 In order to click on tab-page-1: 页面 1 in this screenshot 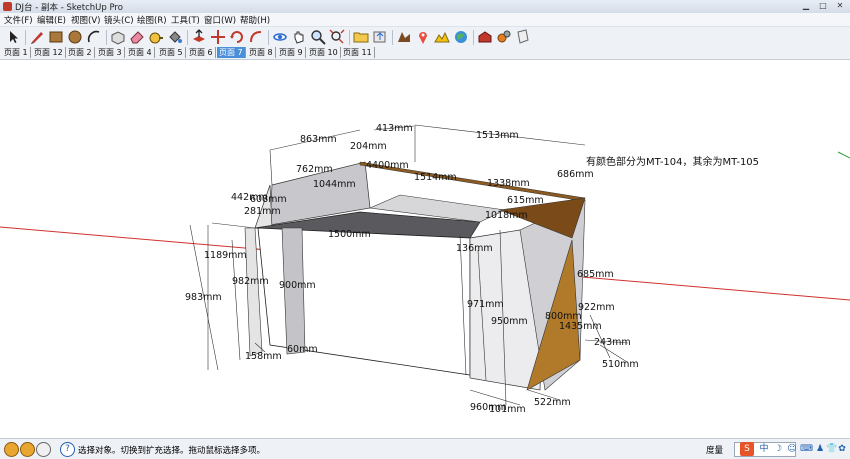, I will do `click(16, 52)`.